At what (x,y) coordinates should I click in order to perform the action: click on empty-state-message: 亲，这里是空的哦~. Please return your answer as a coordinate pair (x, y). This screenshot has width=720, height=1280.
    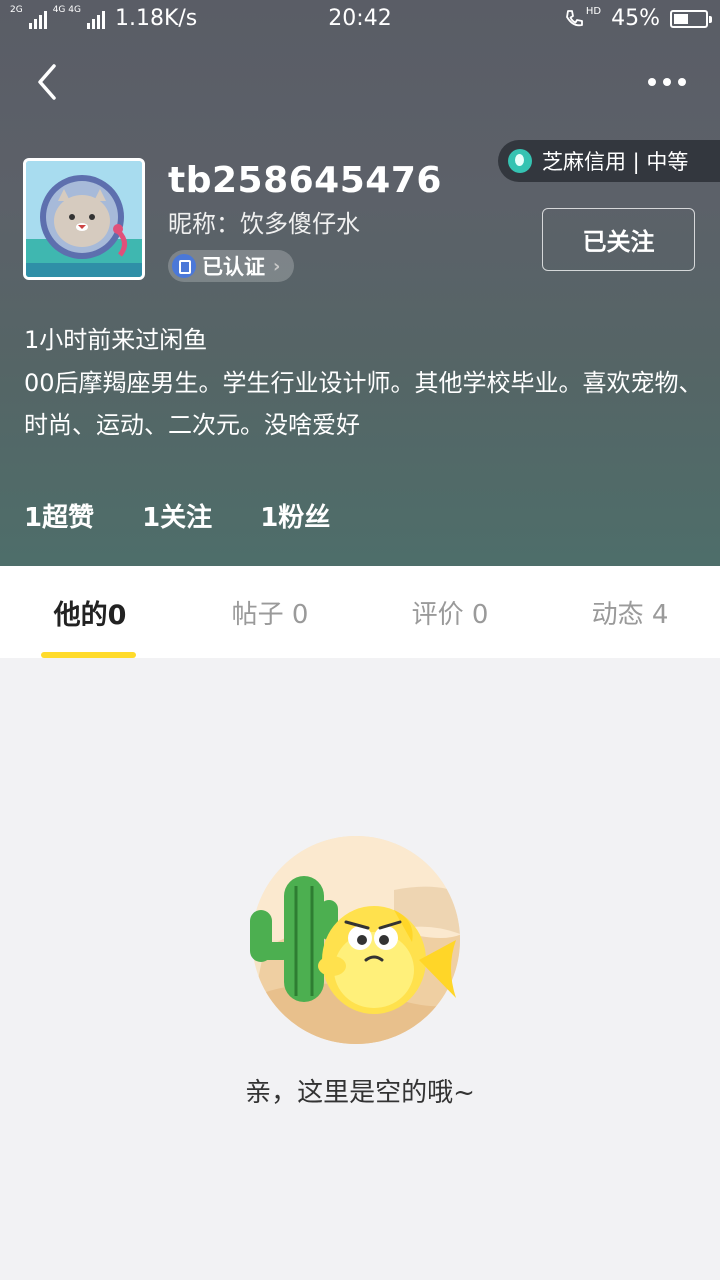
    Looking at the image, I should click on (360, 1093).